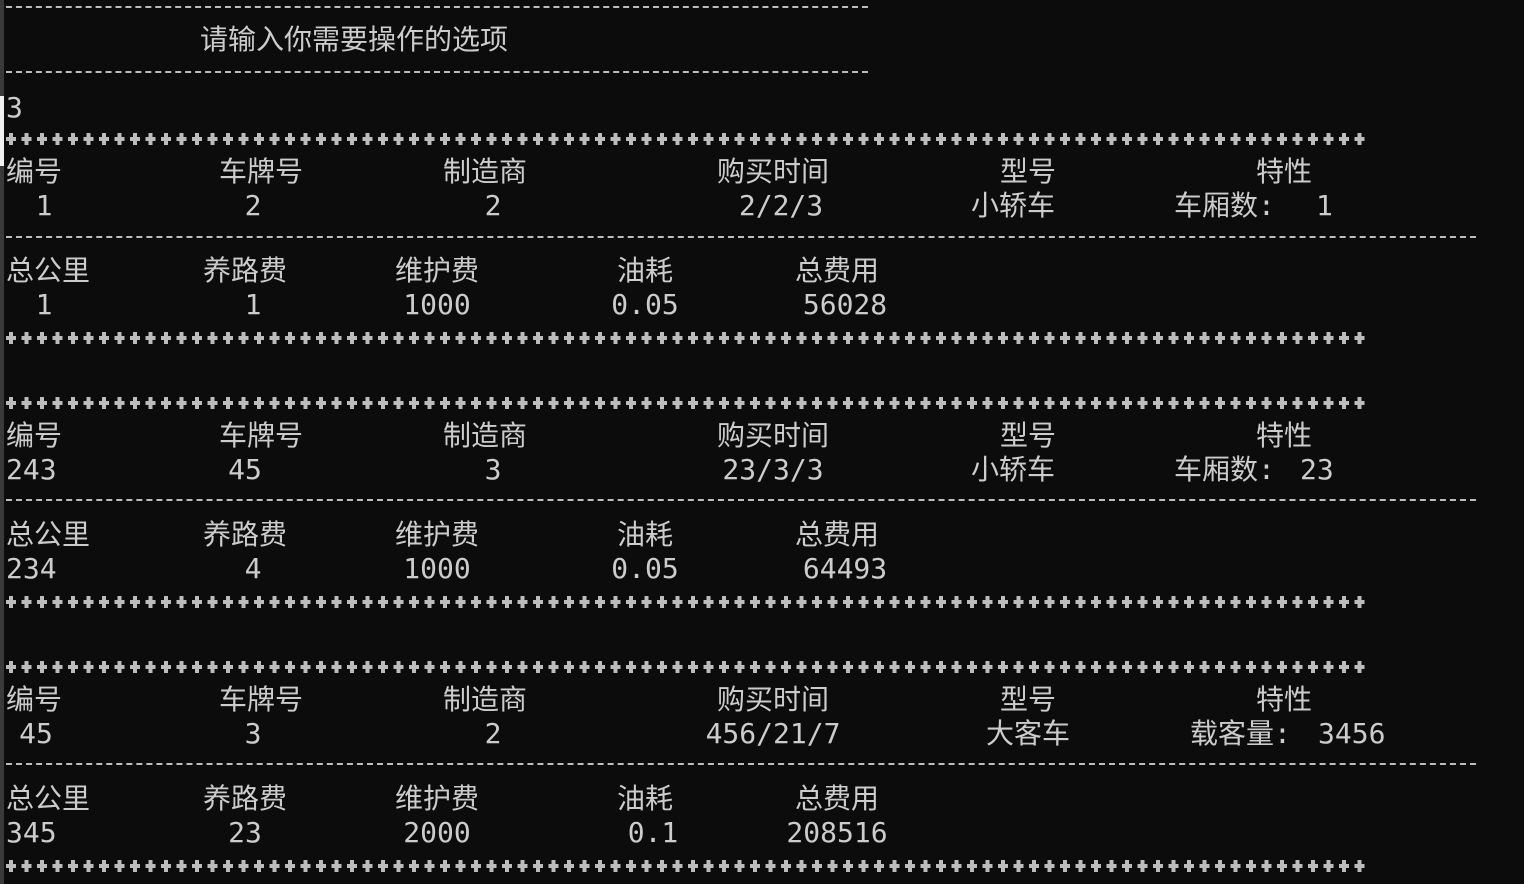  I want to click on cell-road-fee: 23, so click(245, 832).